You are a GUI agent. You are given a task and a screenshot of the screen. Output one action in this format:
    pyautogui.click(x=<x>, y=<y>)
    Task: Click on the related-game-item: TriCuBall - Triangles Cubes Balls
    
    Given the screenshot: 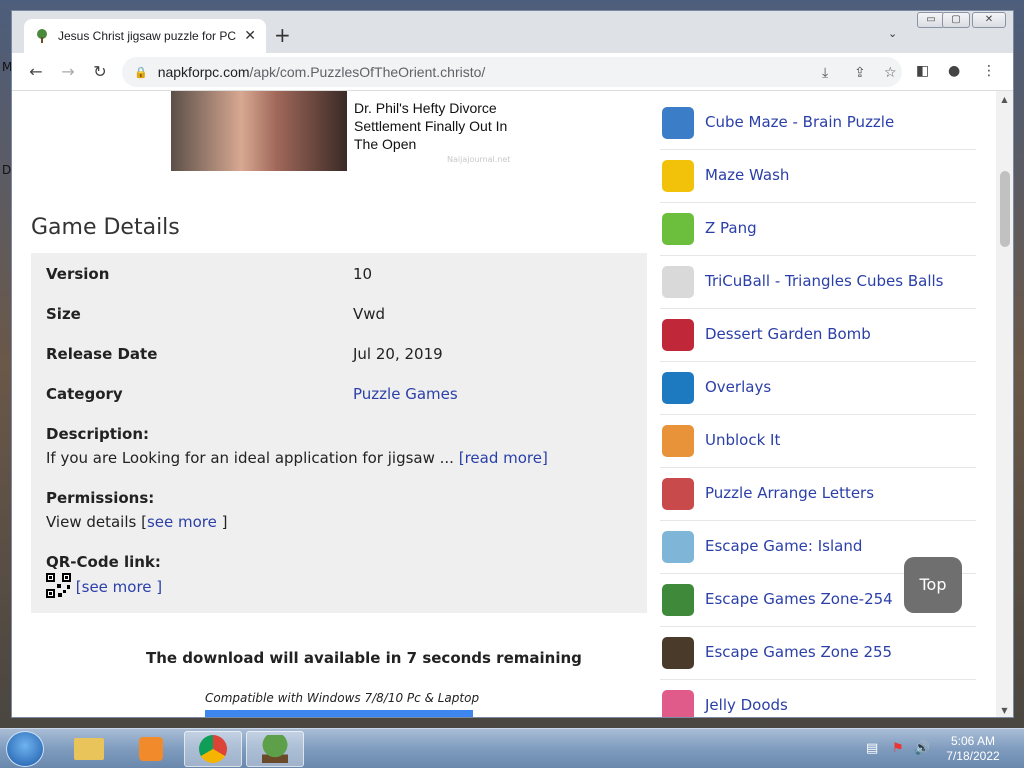 What is the action you would take?
    pyautogui.click(x=818, y=282)
    